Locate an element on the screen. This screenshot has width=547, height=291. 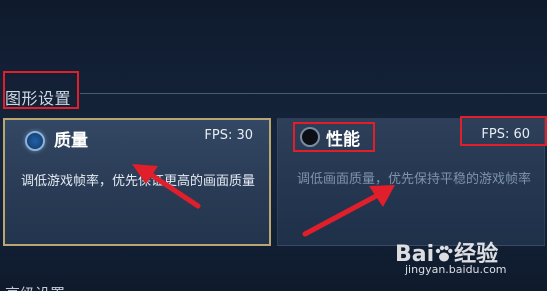
arrow-to-quality-icon is located at coordinates (166, 186).